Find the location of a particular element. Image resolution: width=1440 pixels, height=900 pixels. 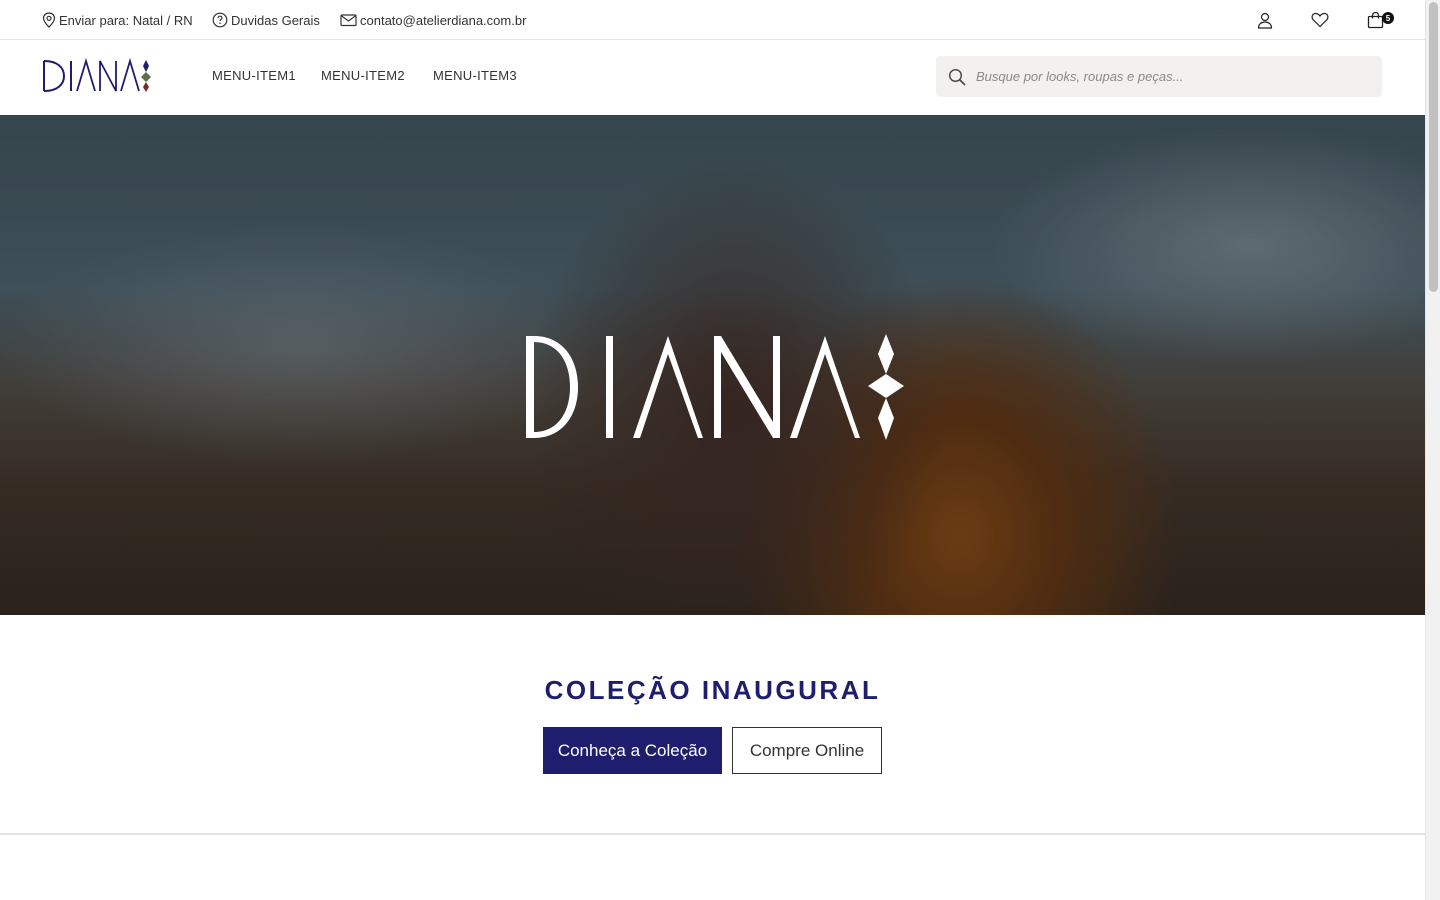

shopping-bag-icon is located at coordinates (1375, 20).